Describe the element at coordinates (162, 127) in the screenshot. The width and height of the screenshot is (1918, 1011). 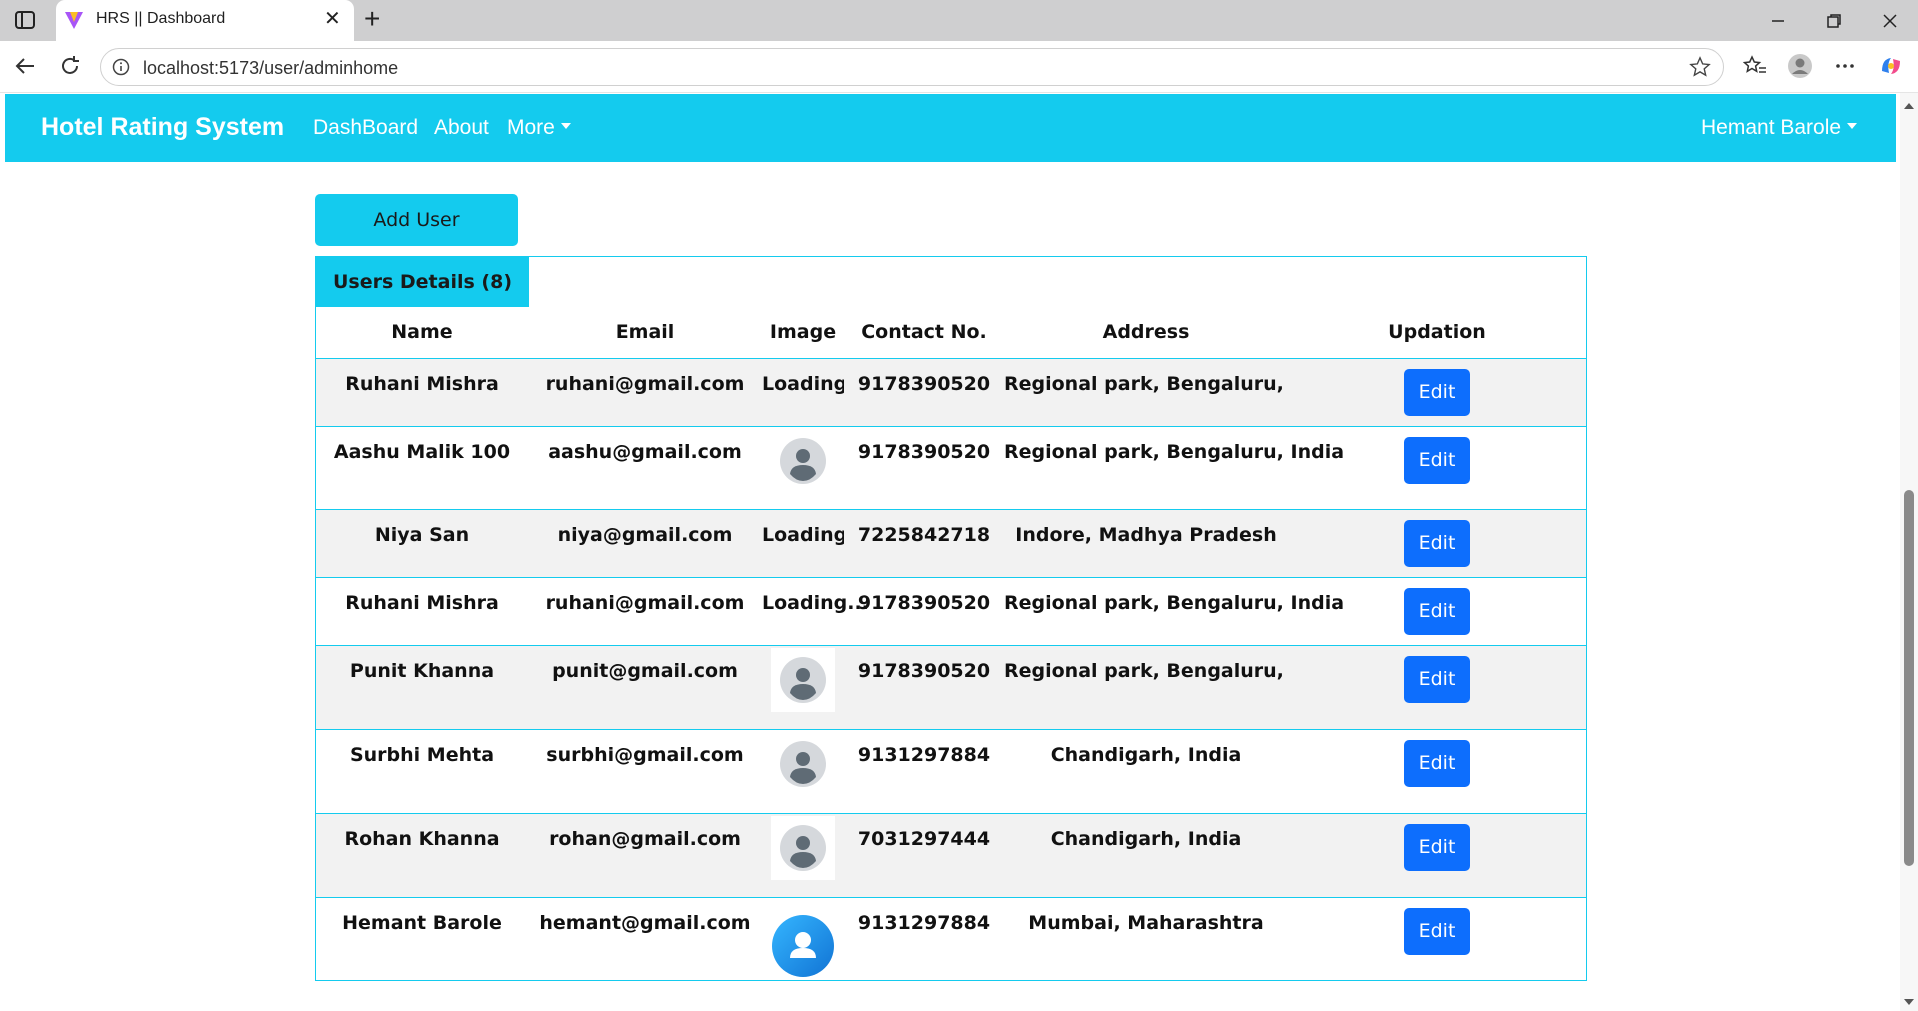
I see `brand-logo: Hotel Rating System` at that location.